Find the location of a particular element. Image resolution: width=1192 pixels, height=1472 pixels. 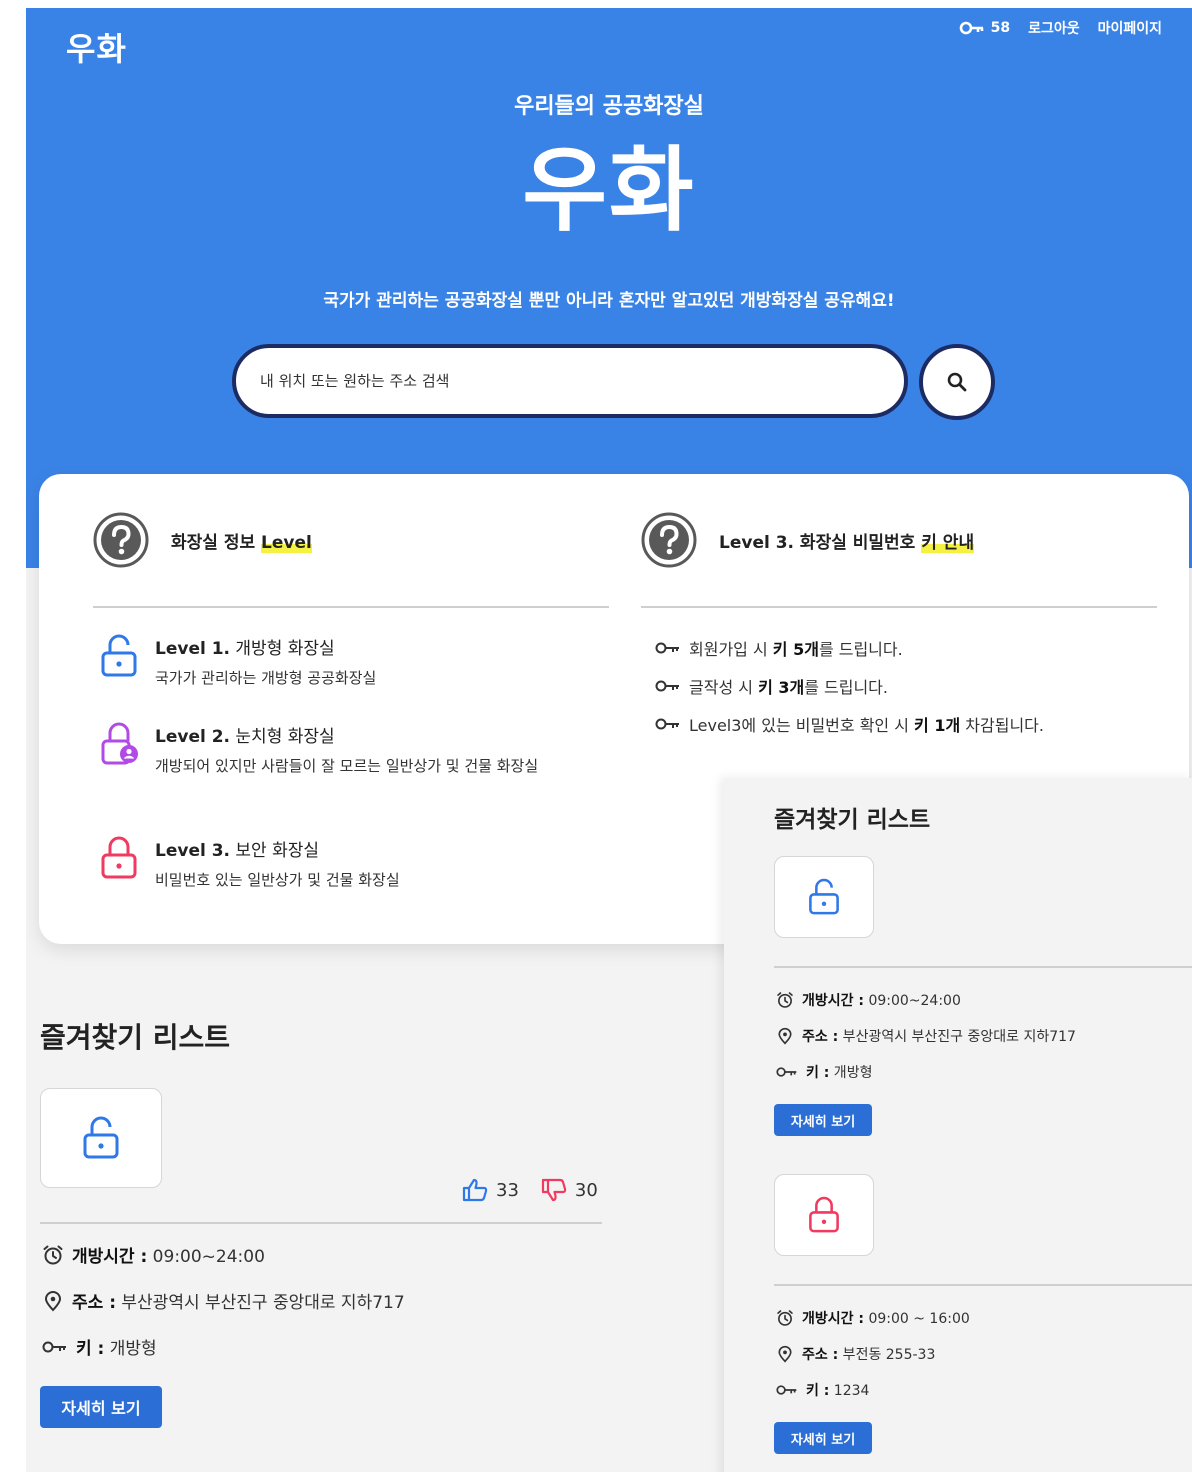

thumbs-up-icon is located at coordinates (475, 1190).